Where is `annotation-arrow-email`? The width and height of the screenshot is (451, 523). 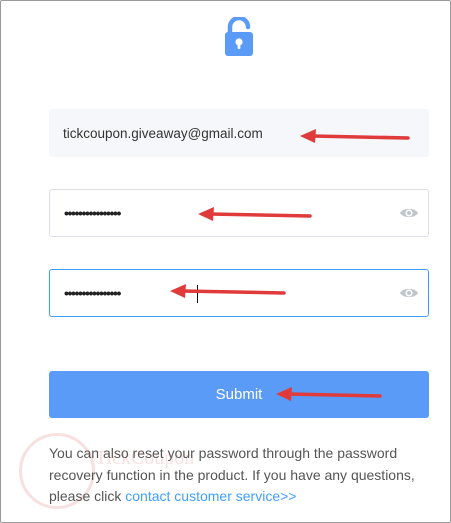 annotation-arrow-email is located at coordinates (355, 136).